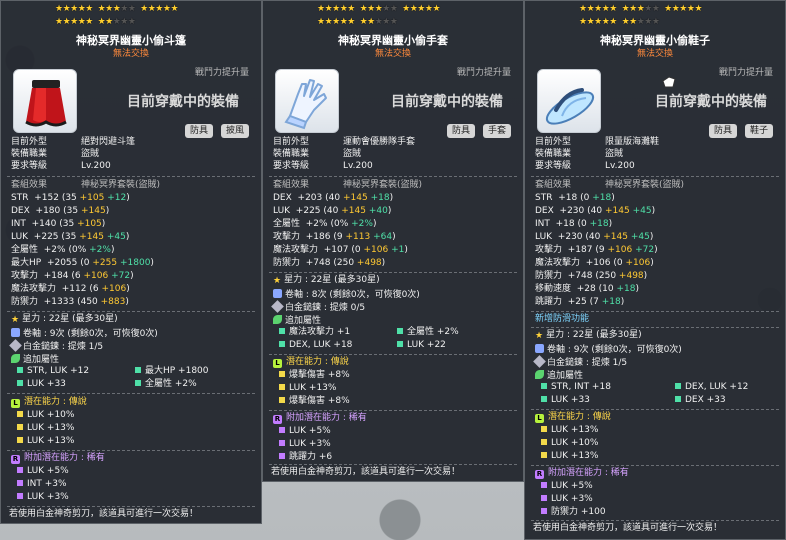 This screenshot has height=540, width=786. Describe the element at coordinates (15, 320) in the screenshot. I see `star-icon: ★` at that location.